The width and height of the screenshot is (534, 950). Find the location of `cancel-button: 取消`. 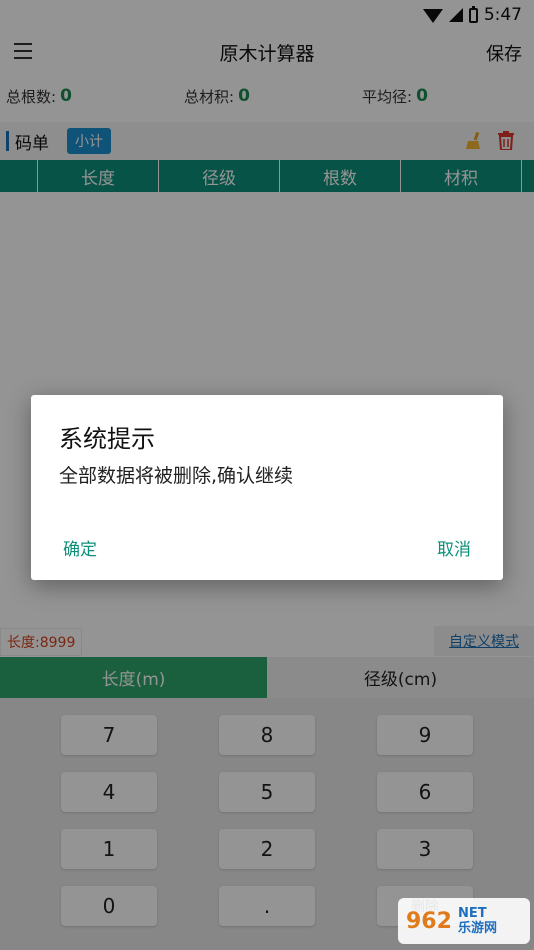

cancel-button: 取消 is located at coordinates (454, 547).